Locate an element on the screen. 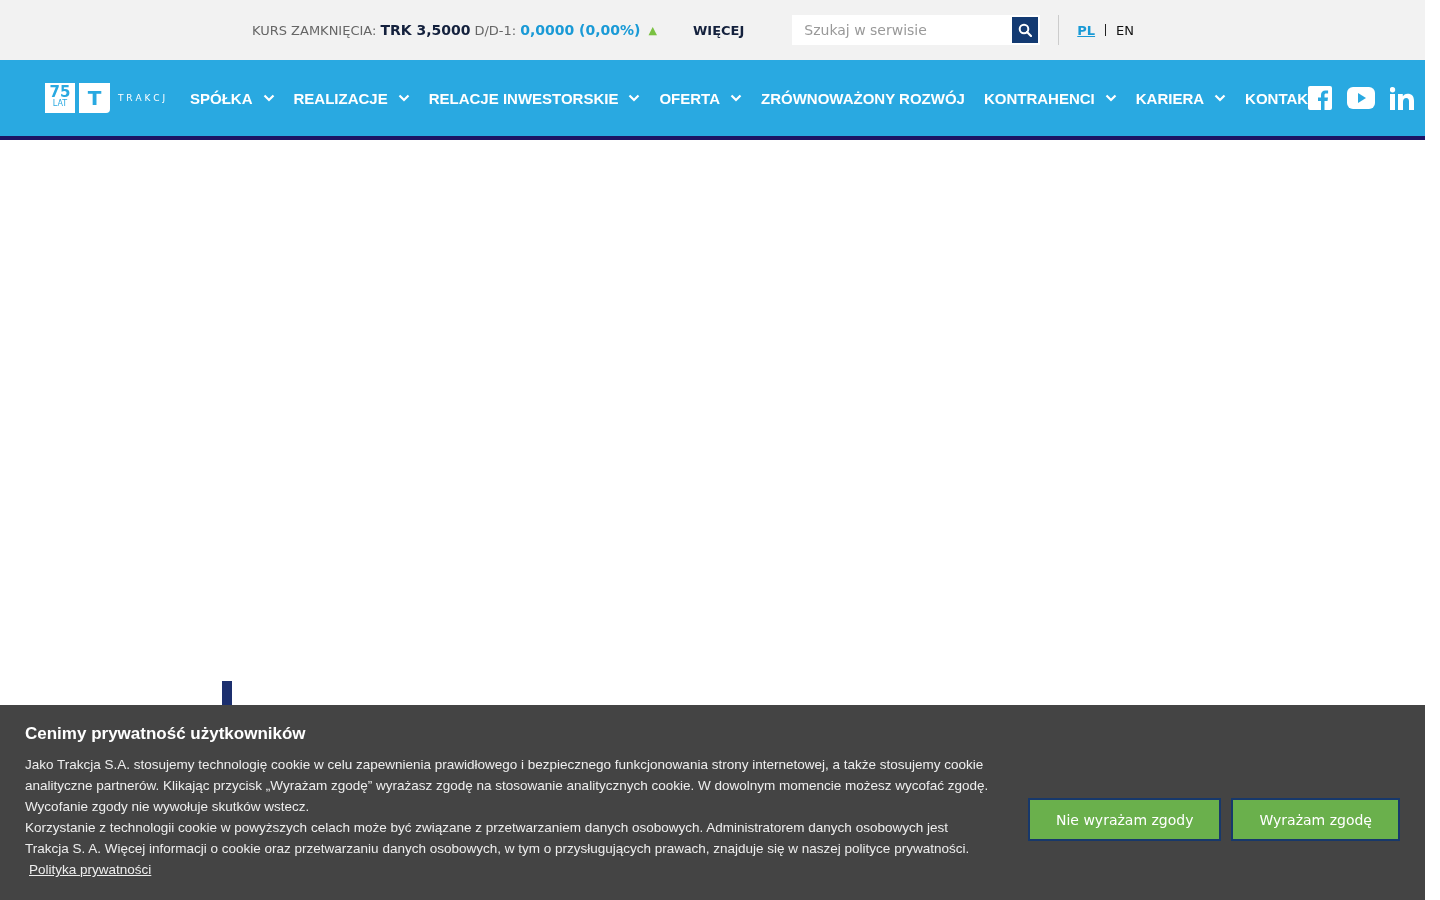  consent-button: Wyrażam zgodę is located at coordinates (1315, 819).